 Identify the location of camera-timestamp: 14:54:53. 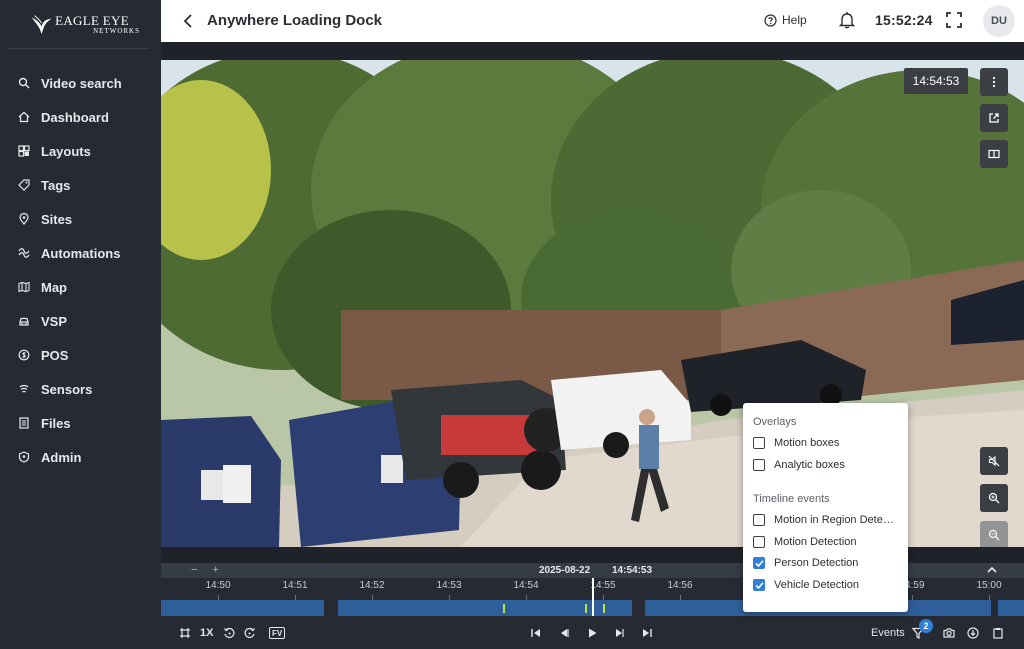
(936, 81).